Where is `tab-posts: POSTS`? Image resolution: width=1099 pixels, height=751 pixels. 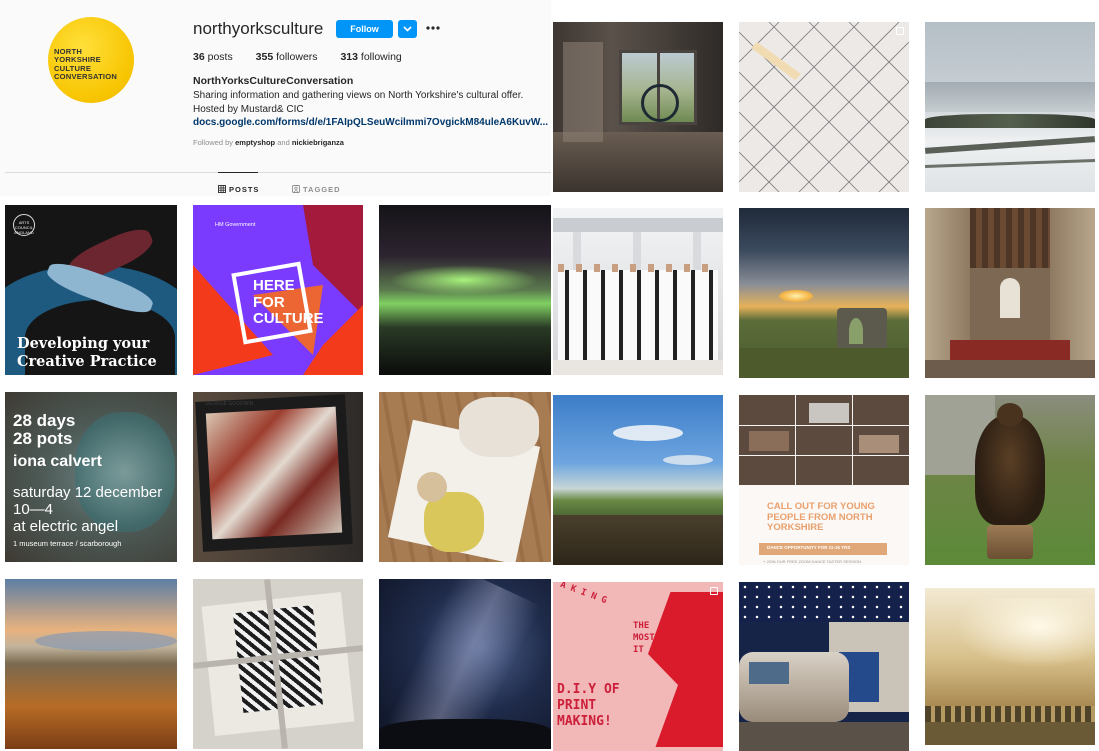
tab-posts: POSTS is located at coordinates (238, 189).